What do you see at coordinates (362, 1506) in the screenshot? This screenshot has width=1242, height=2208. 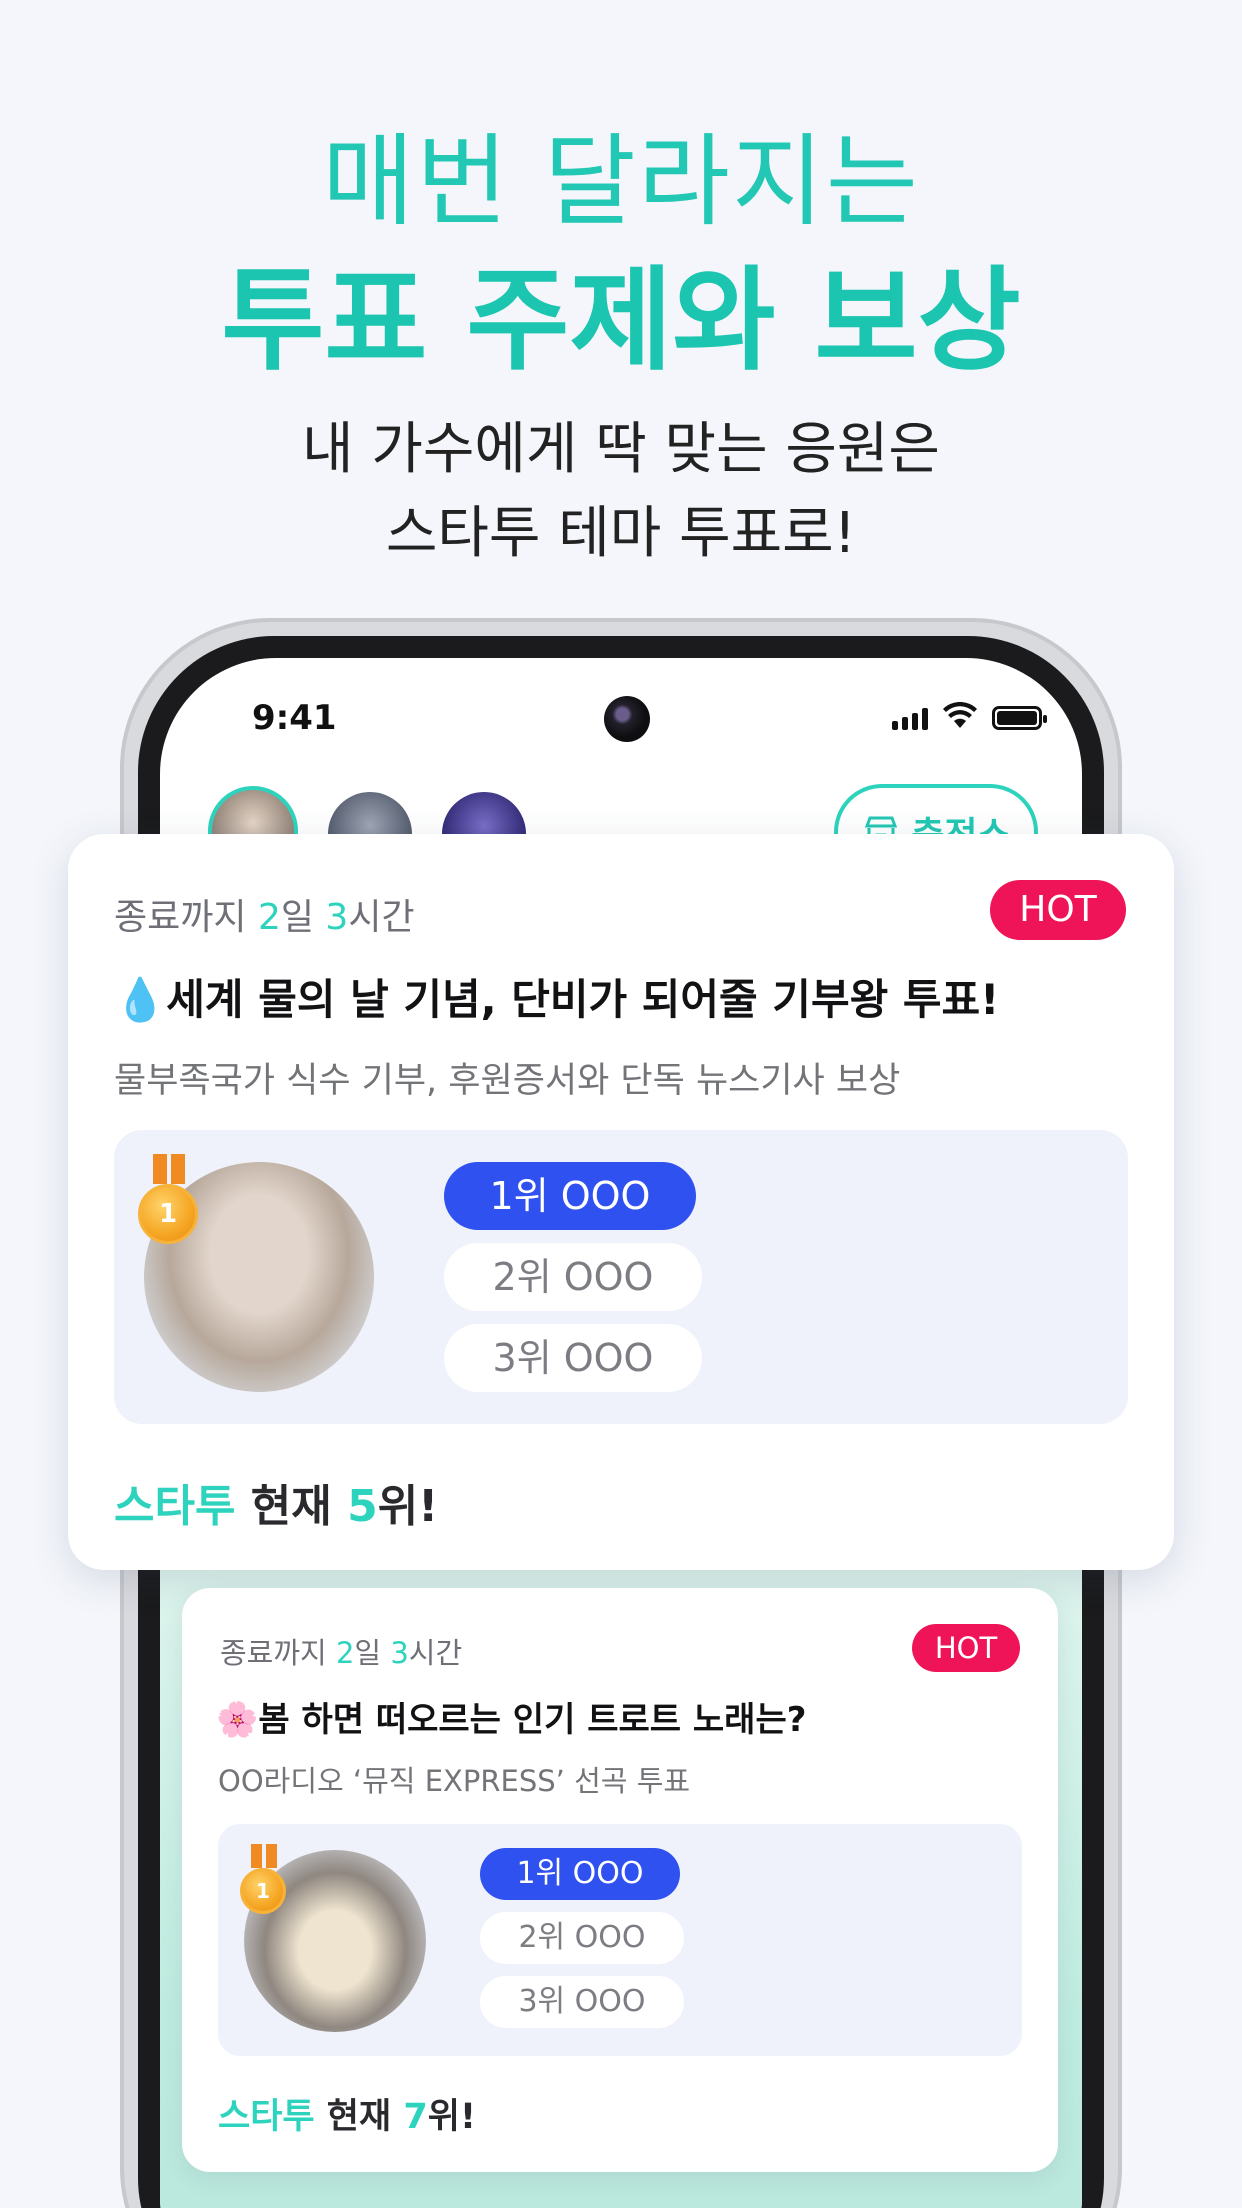 I see `current-rank-number: 5` at bounding box center [362, 1506].